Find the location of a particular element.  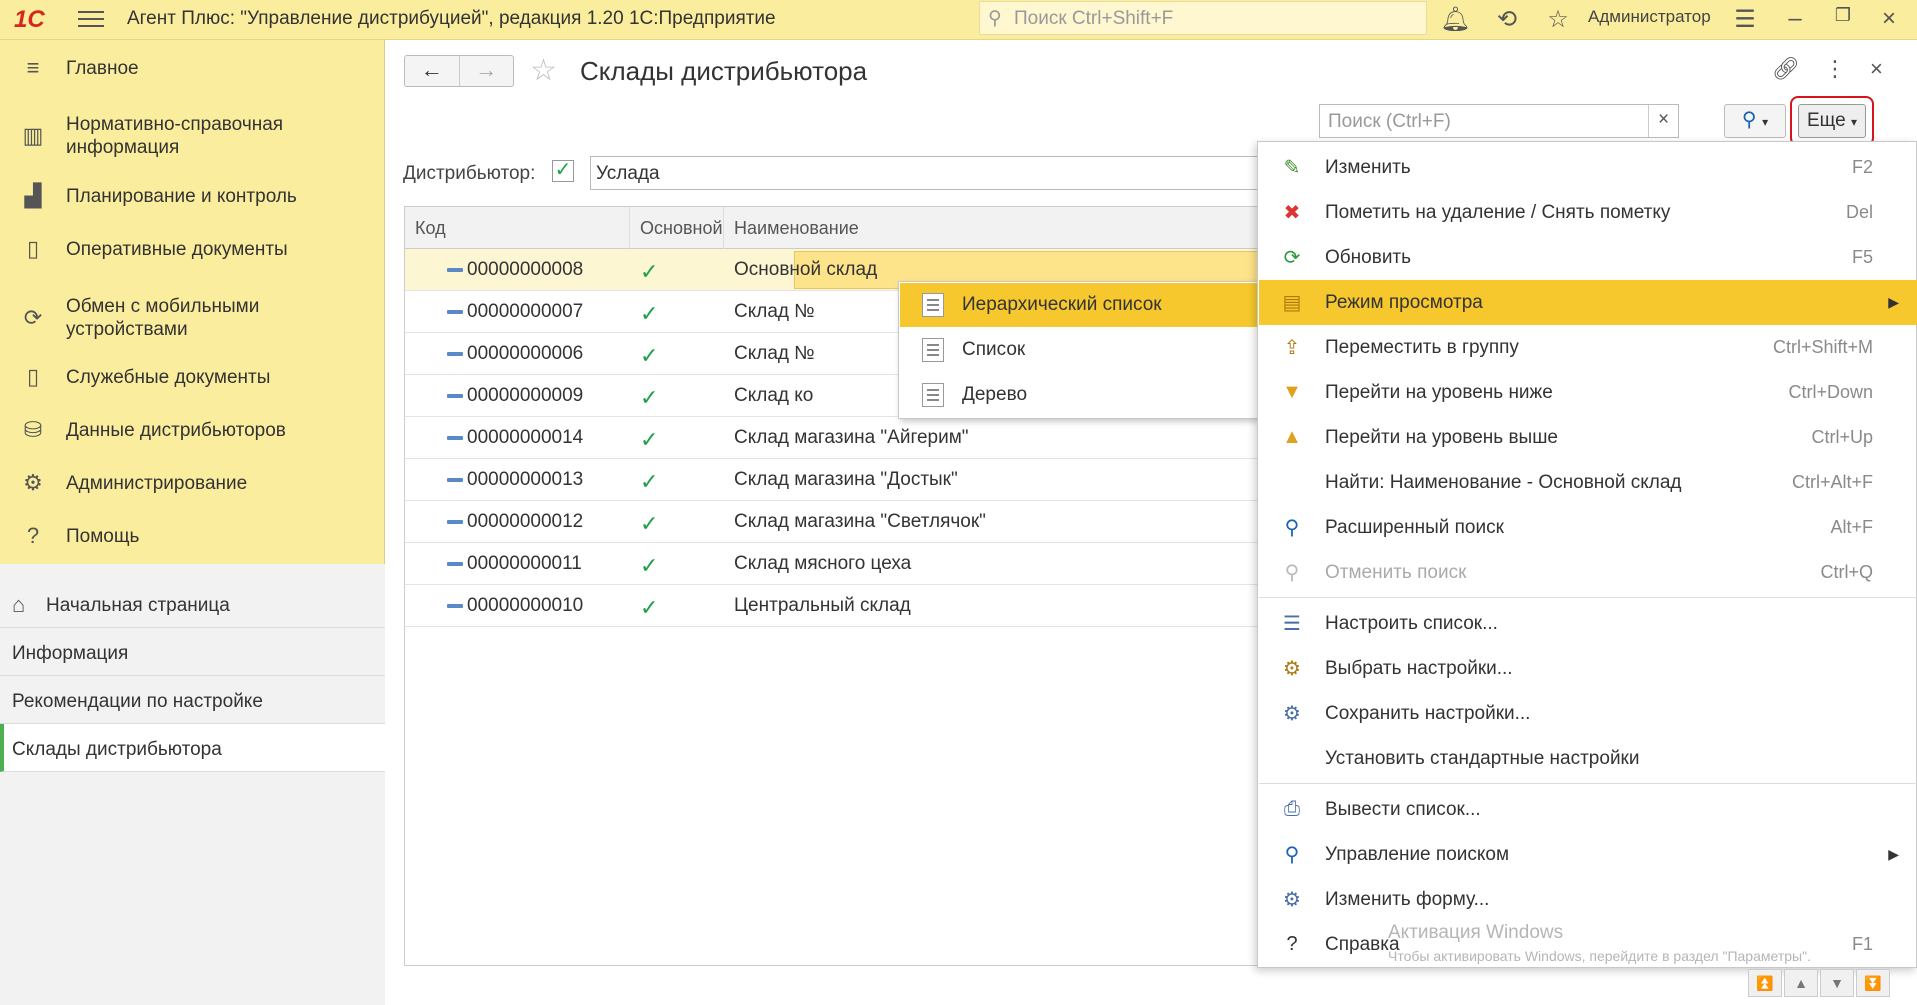

link-icon: 🔗︎ is located at coordinates (1786, 69).